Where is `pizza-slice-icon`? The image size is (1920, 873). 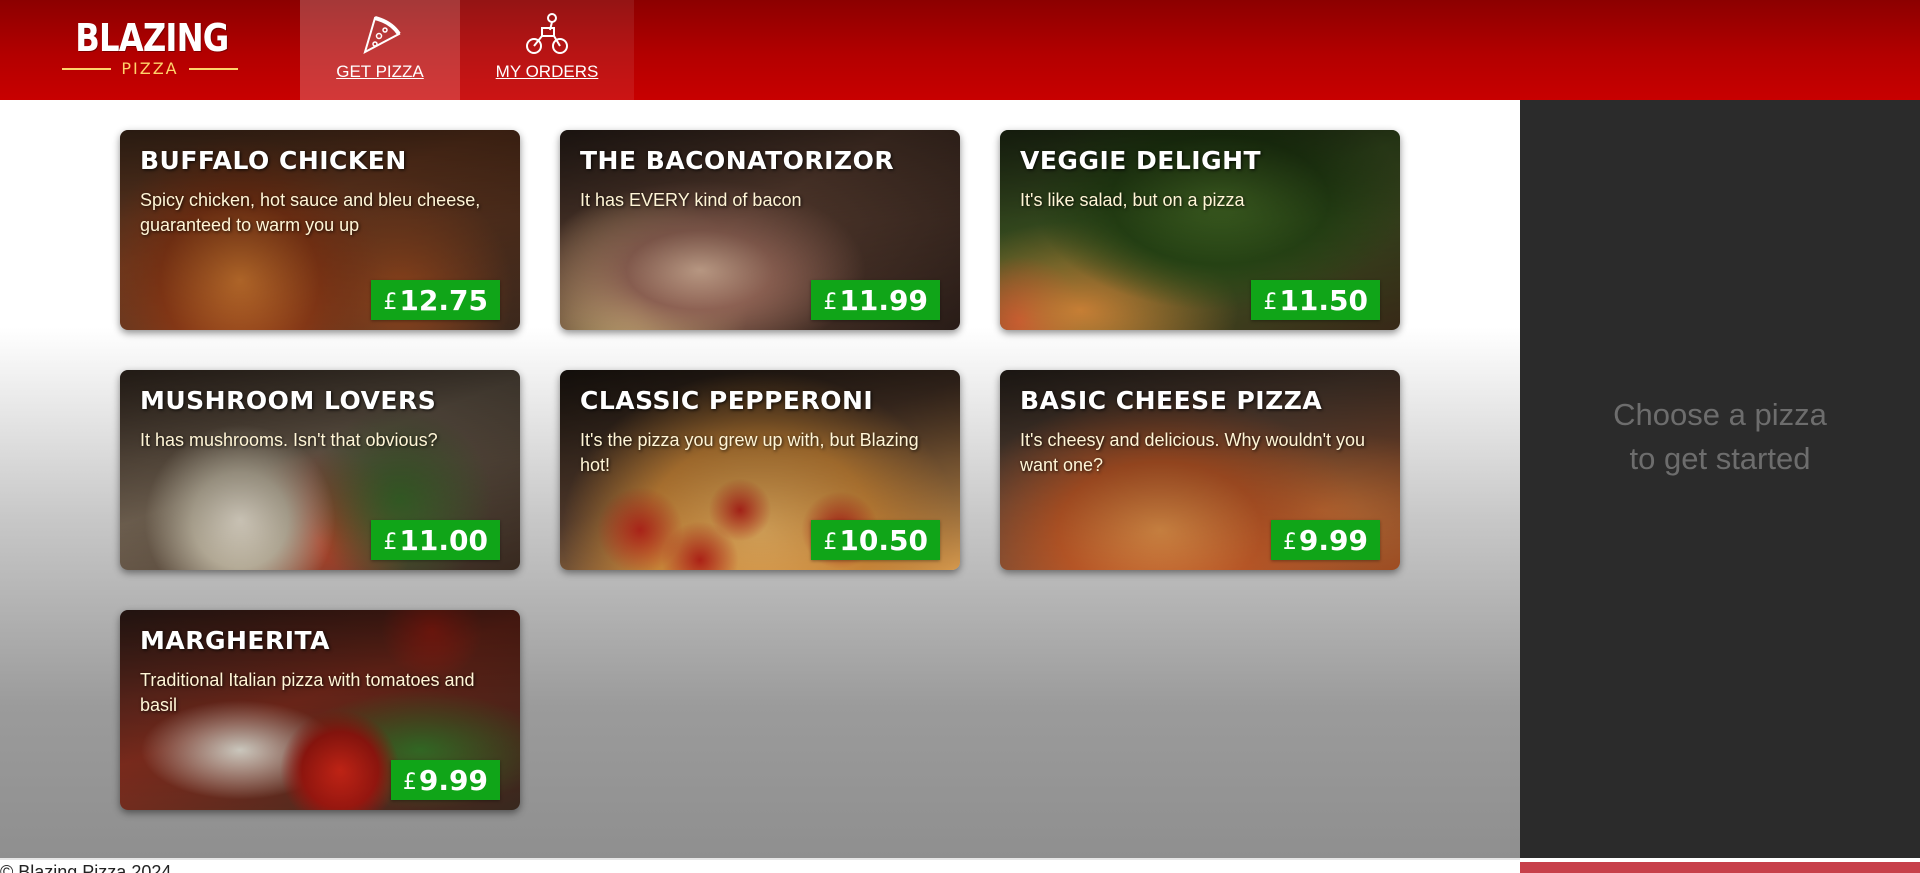
pizza-slice-icon is located at coordinates (382, 35).